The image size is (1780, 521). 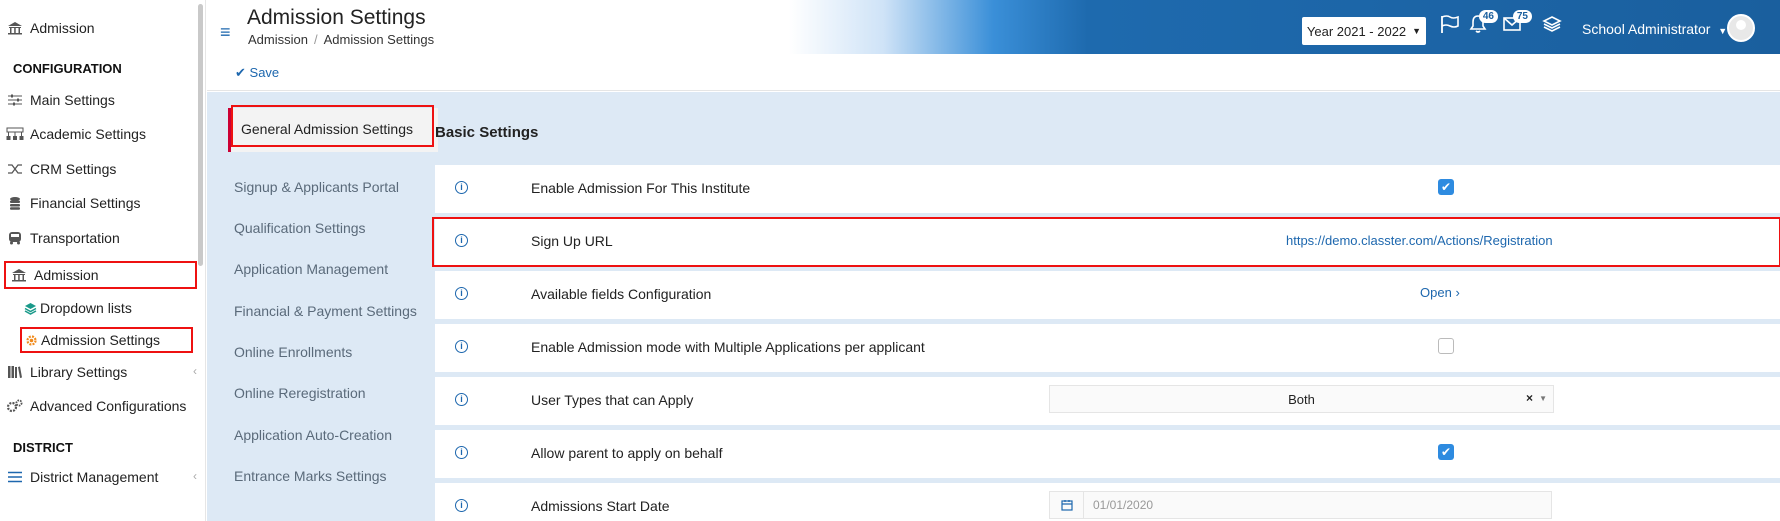 What do you see at coordinates (1067, 505) in the screenshot?
I see `calendar-icon` at bounding box center [1067, 505].